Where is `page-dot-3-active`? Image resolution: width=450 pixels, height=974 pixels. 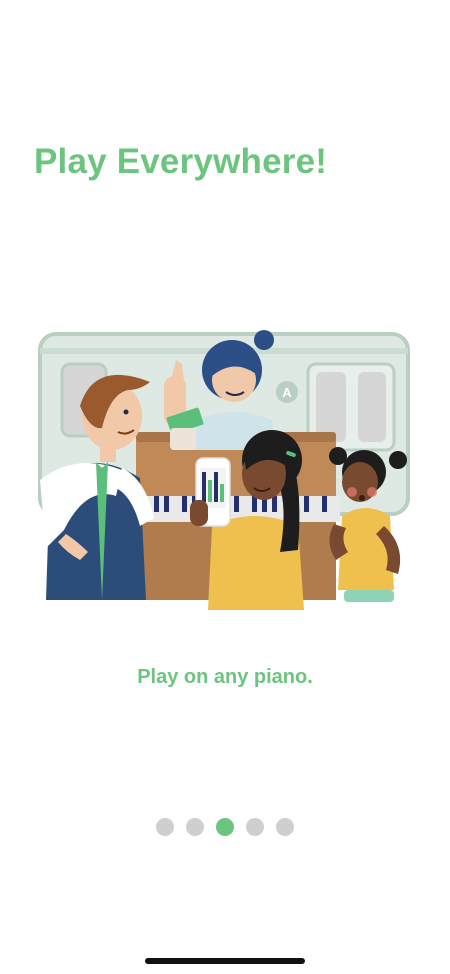 page-dot-3-active is located at coordinates (225, 827).